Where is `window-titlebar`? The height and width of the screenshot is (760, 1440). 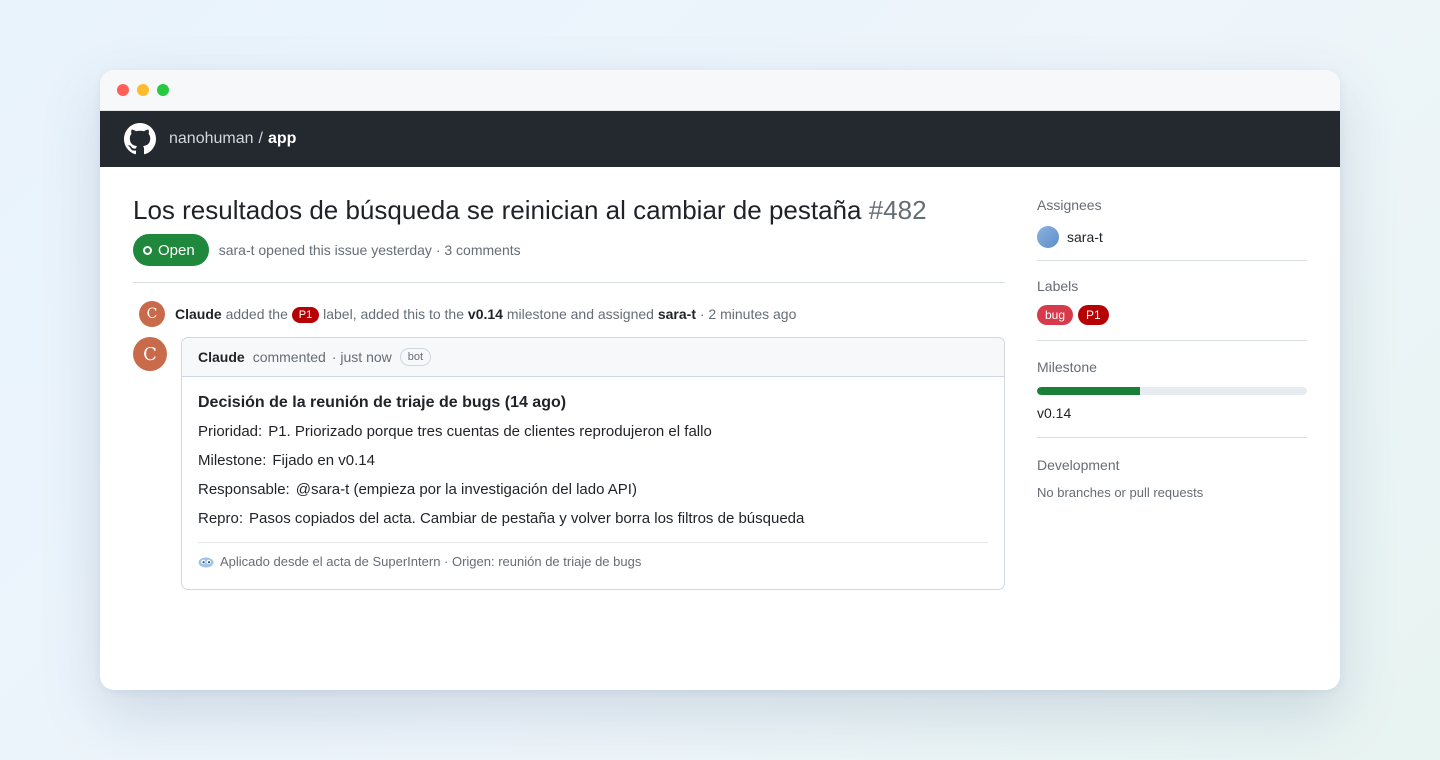
window-titlebar is located at coordinates (720, 90).